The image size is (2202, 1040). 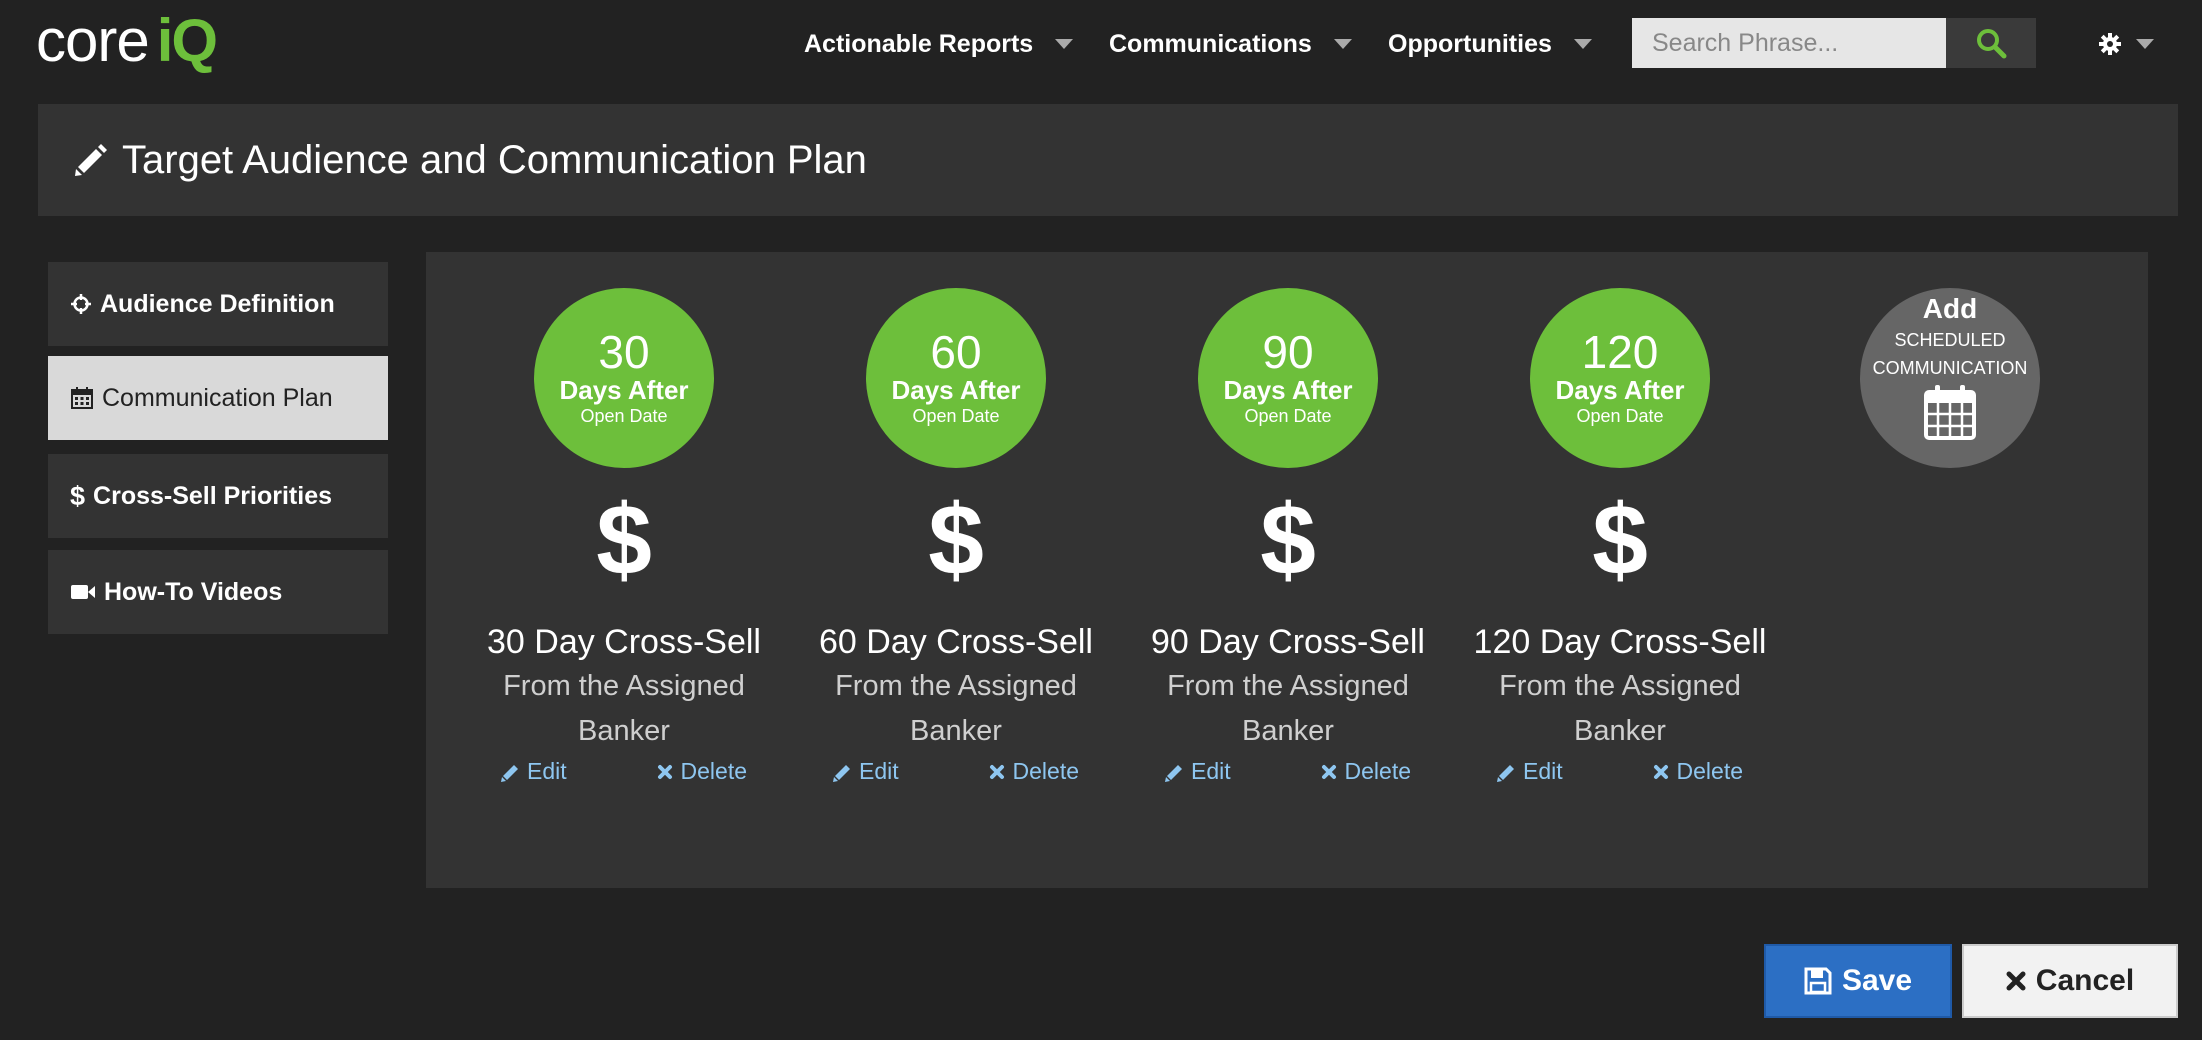 I want to click on communication-title: 90 Day Cross-Sell, so click(x=1288, y=642).